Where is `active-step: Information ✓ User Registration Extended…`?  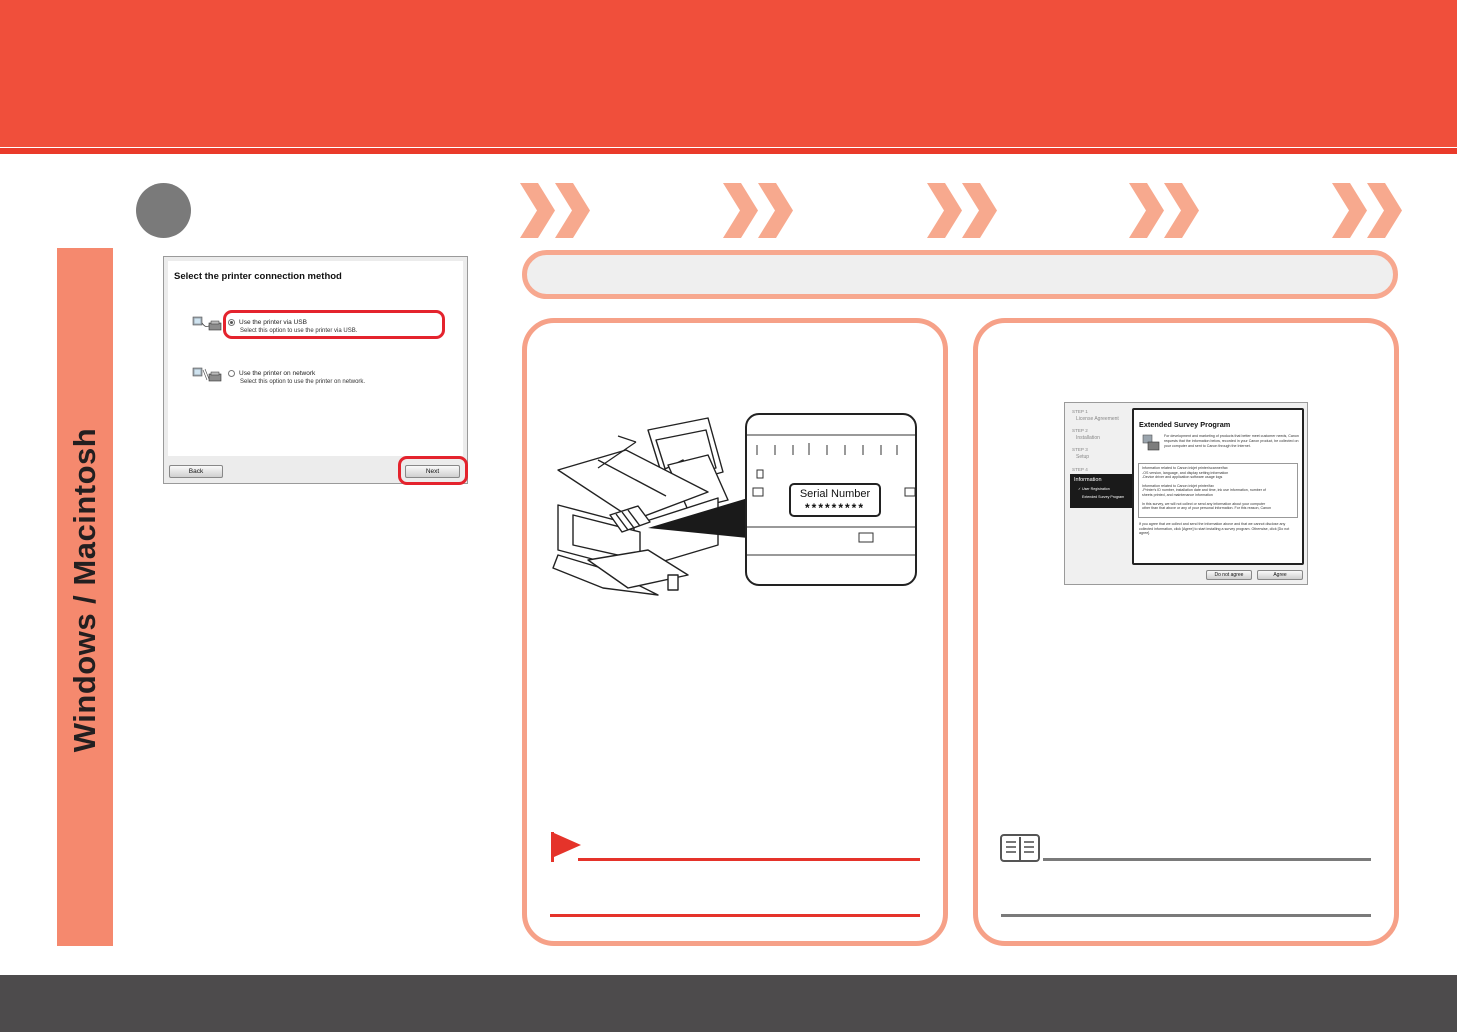 active-step: Information ✓ User Registration Extended… is located at coordinates (1101, 491).